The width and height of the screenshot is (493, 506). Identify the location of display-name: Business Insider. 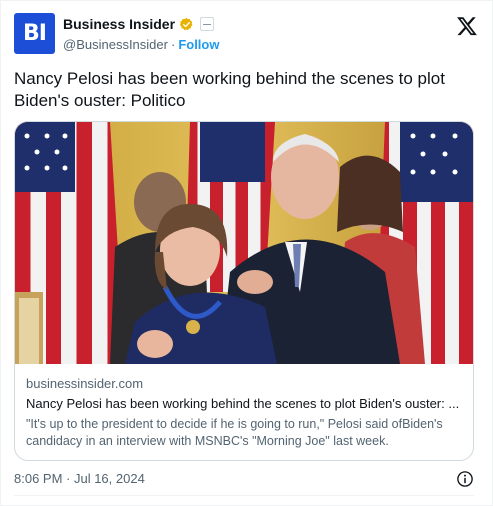
(119, 24).